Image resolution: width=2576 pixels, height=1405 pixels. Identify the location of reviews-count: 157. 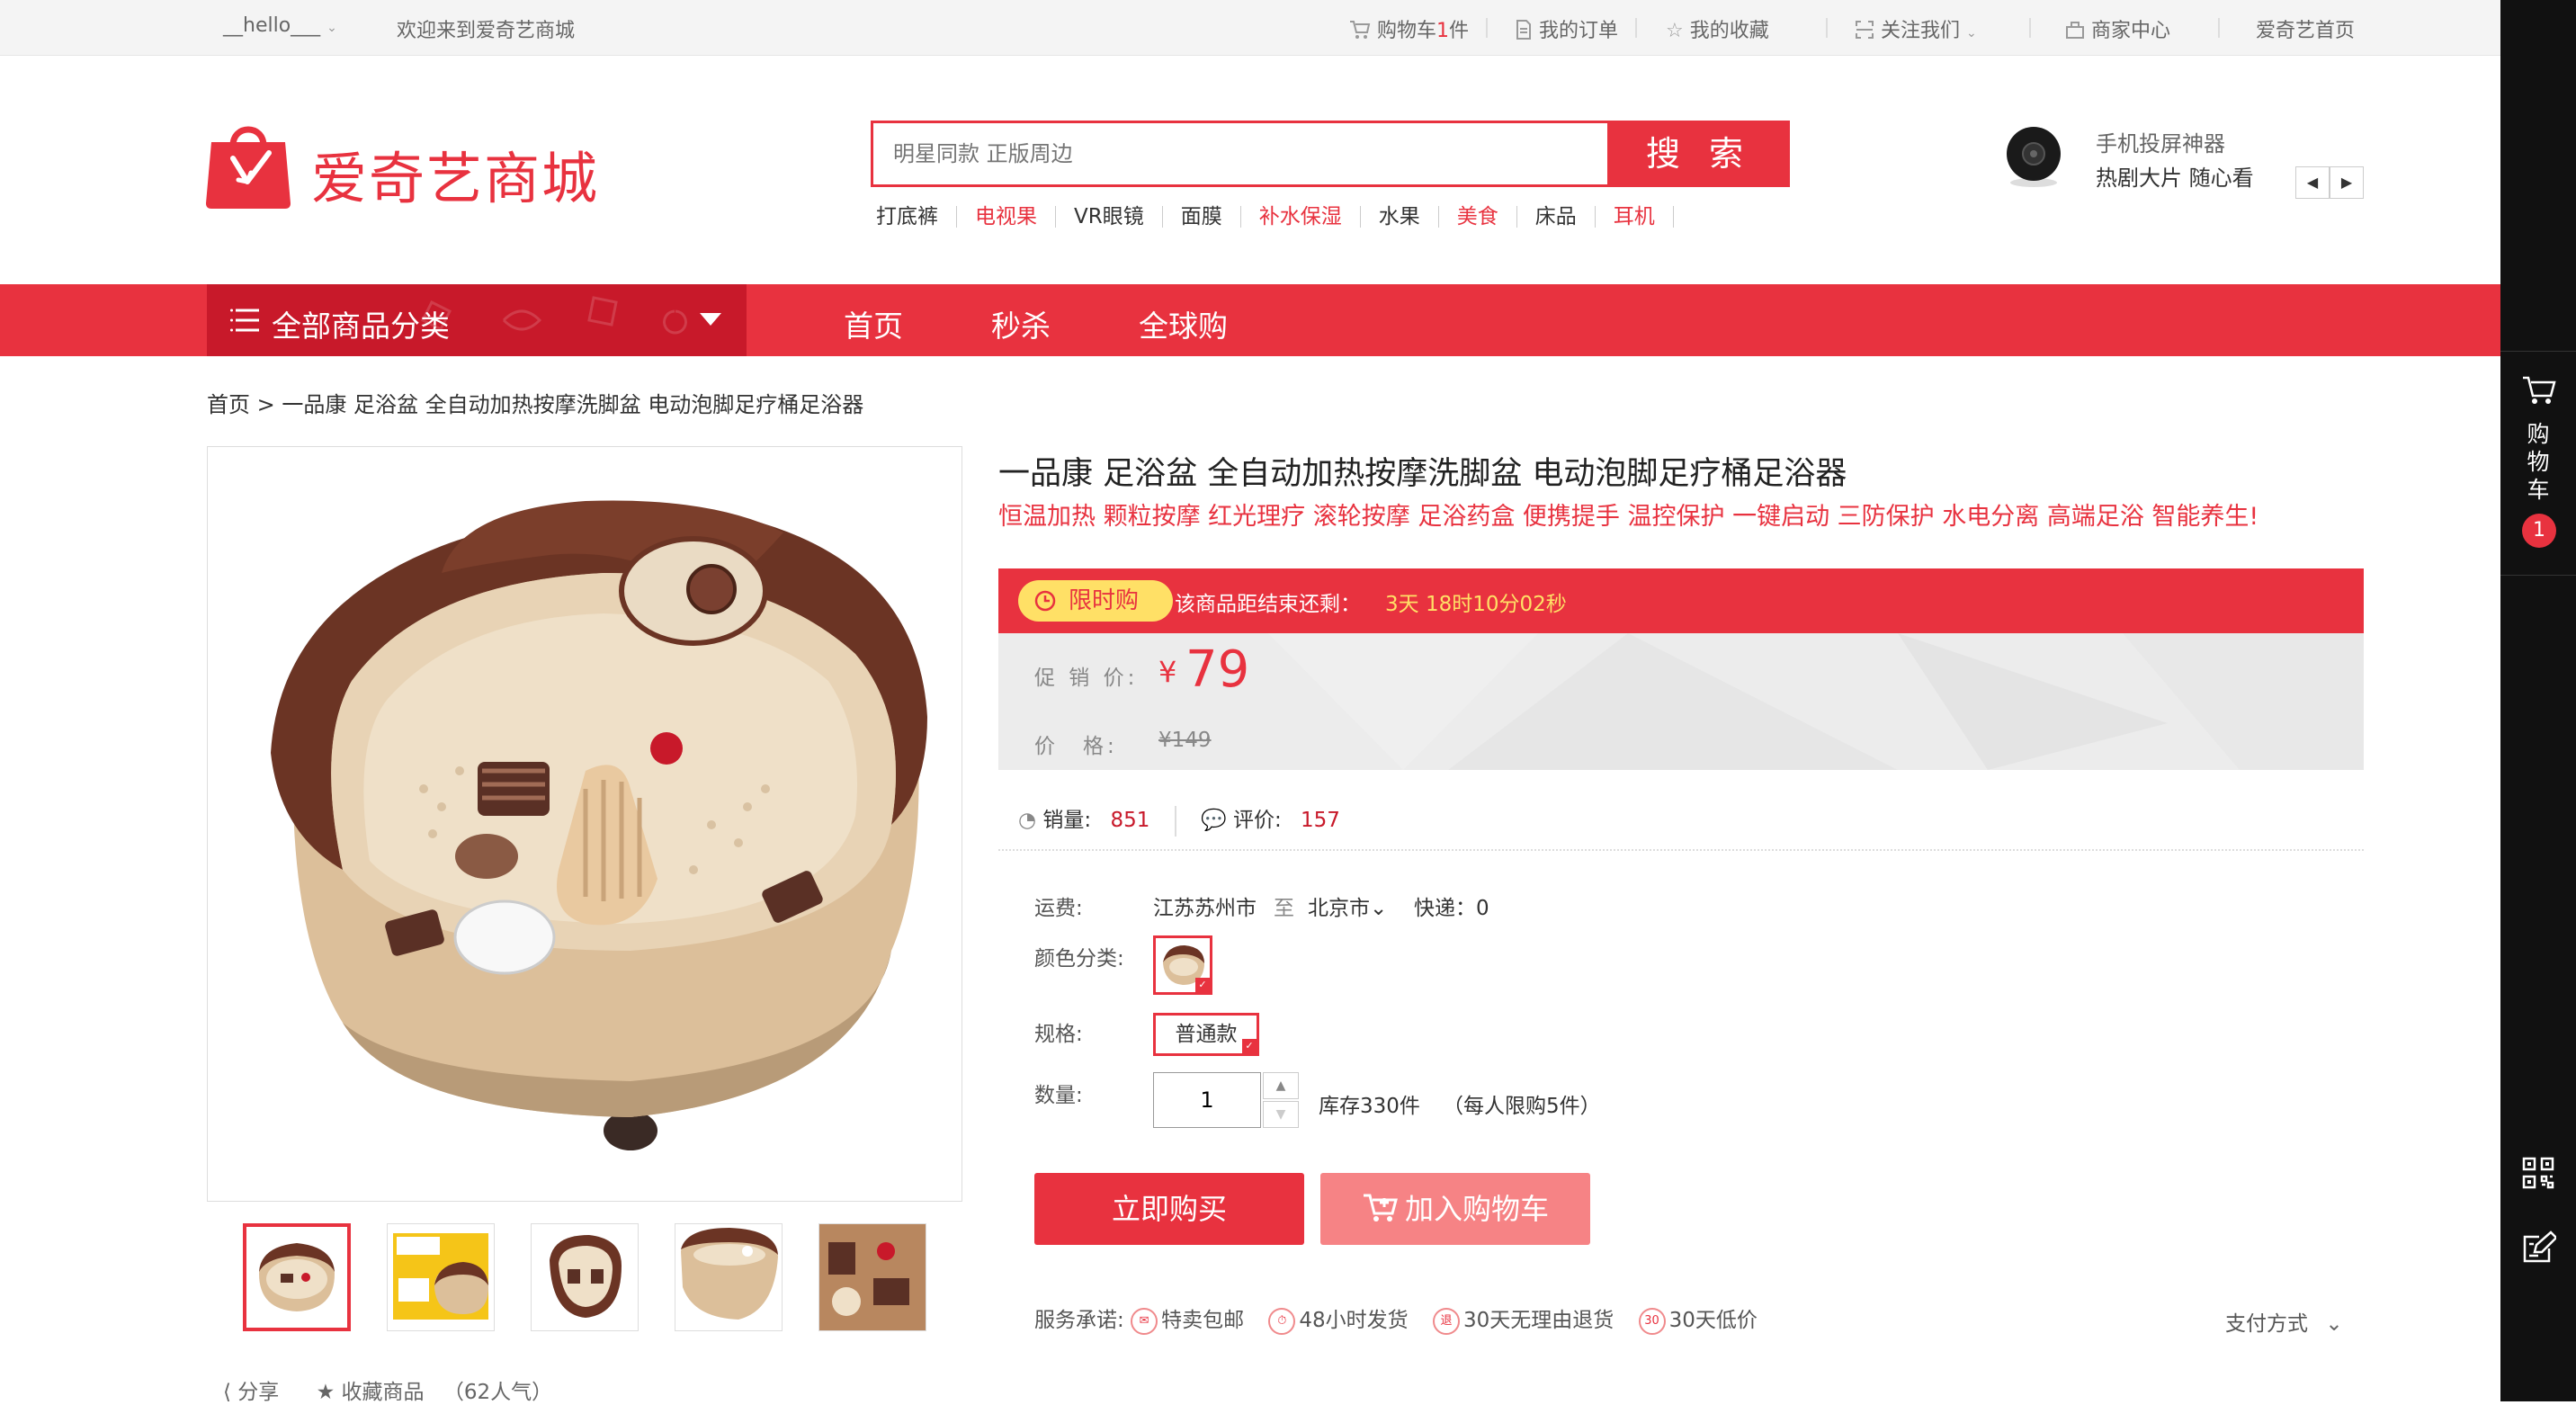
(1320, 821).